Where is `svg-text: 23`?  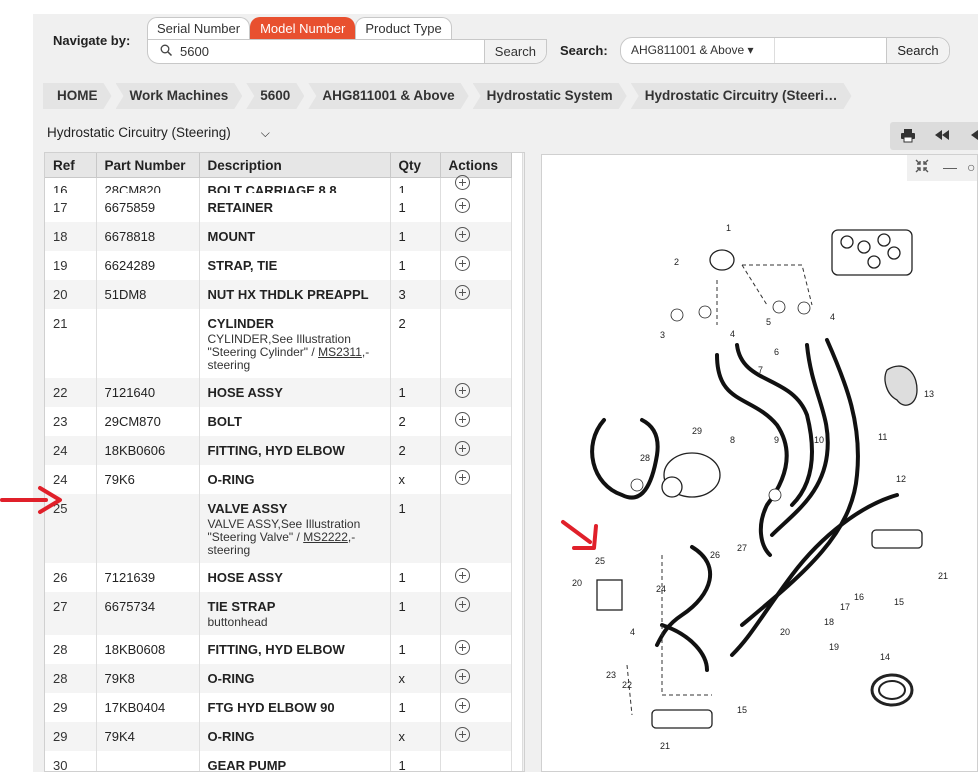
svg-text: 23 is located at coordinates (611, 675).